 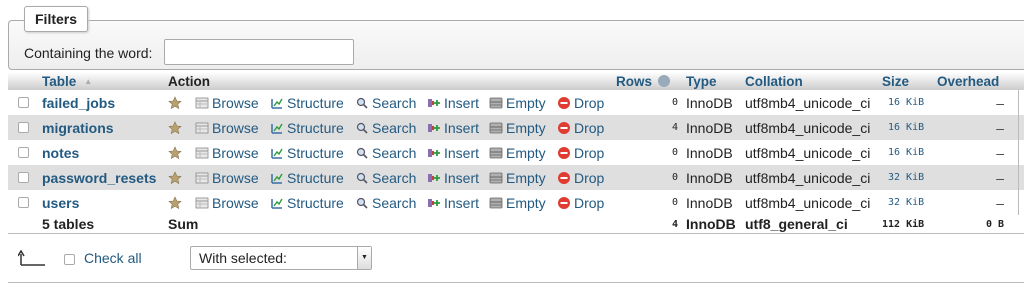 I want to click on total-rows: 4, so click(x=674, y=224).